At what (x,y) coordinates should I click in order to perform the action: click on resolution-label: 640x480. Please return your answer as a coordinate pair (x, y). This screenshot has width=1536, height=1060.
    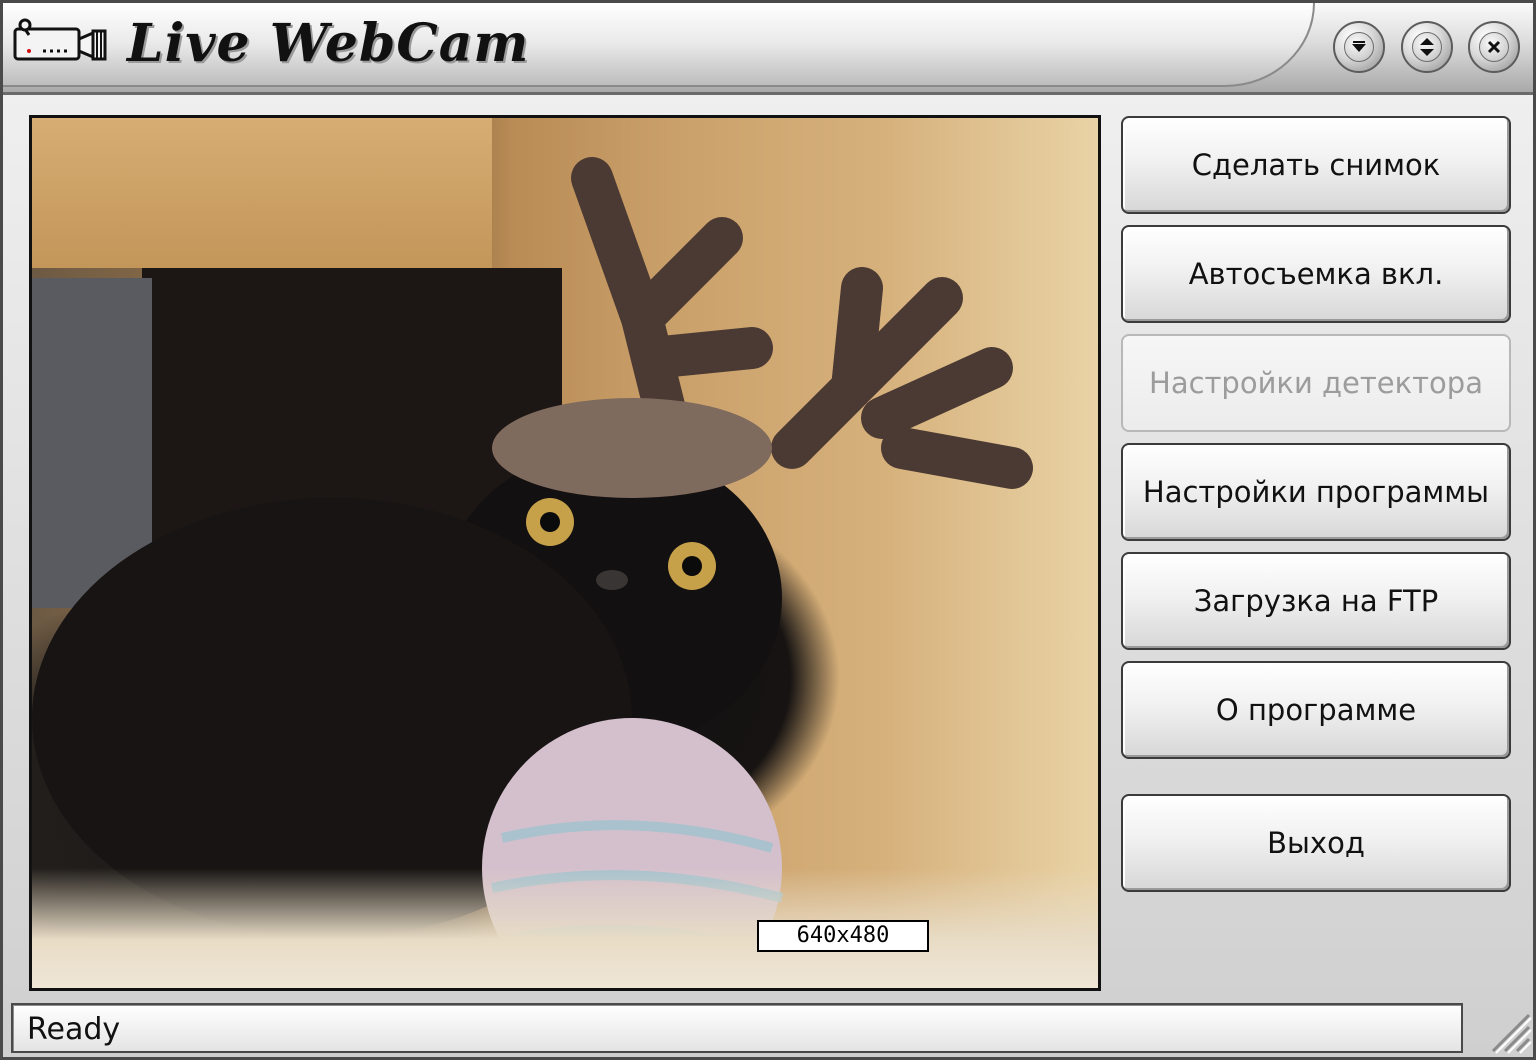
    Looking at the image, I should click on (843, 936).